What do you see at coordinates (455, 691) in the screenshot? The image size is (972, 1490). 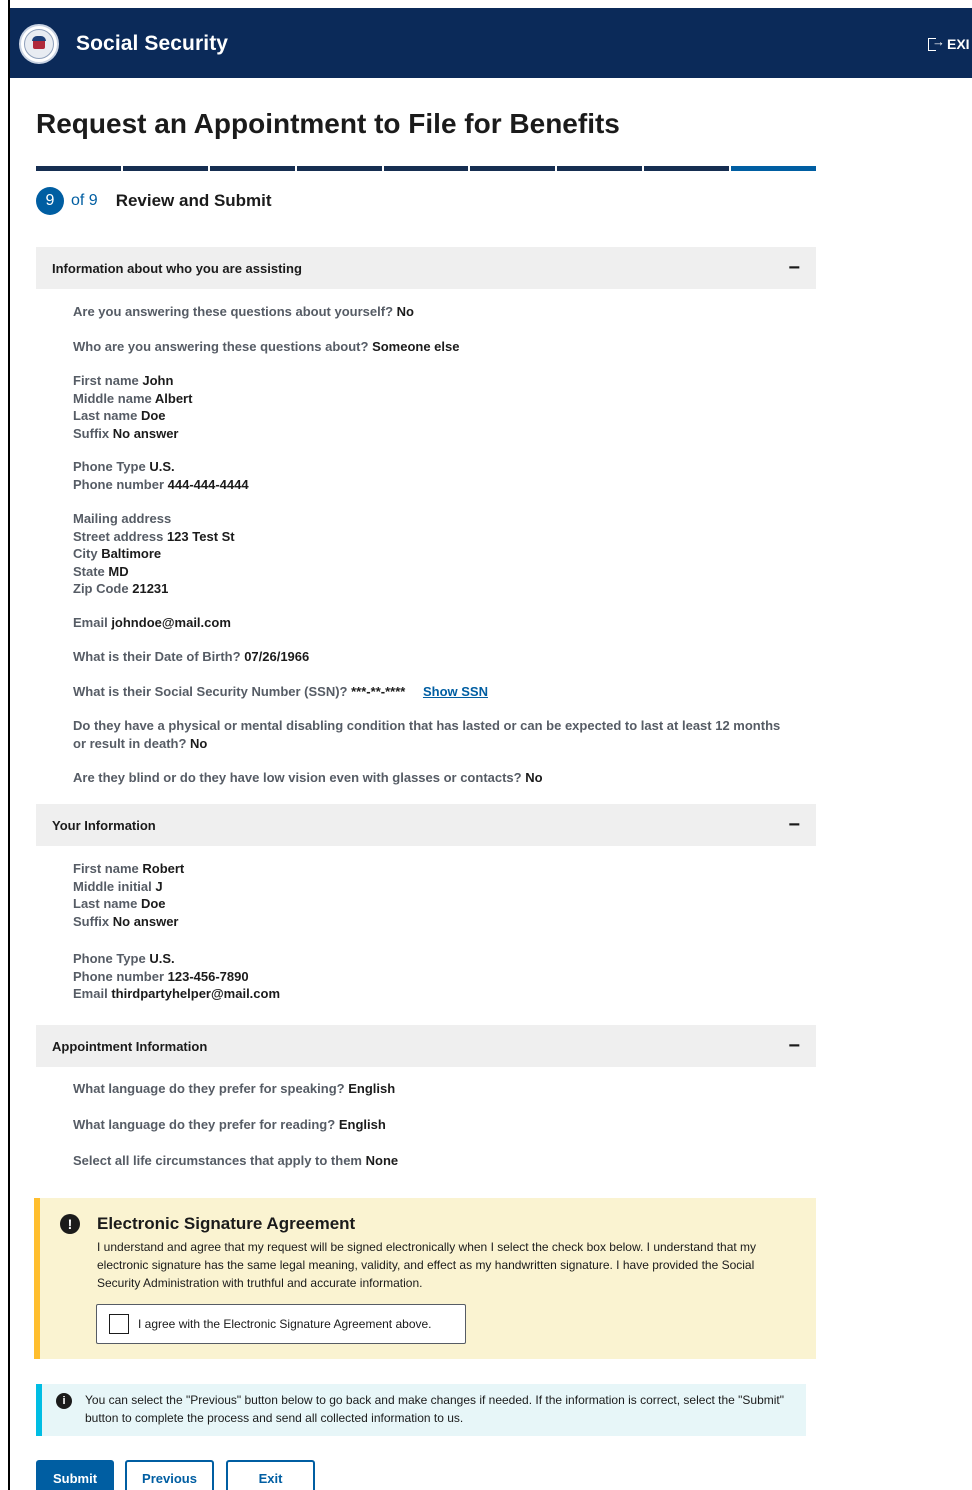 I see `show-ssn-link: Show SSN` at bounding box center [455, 691].